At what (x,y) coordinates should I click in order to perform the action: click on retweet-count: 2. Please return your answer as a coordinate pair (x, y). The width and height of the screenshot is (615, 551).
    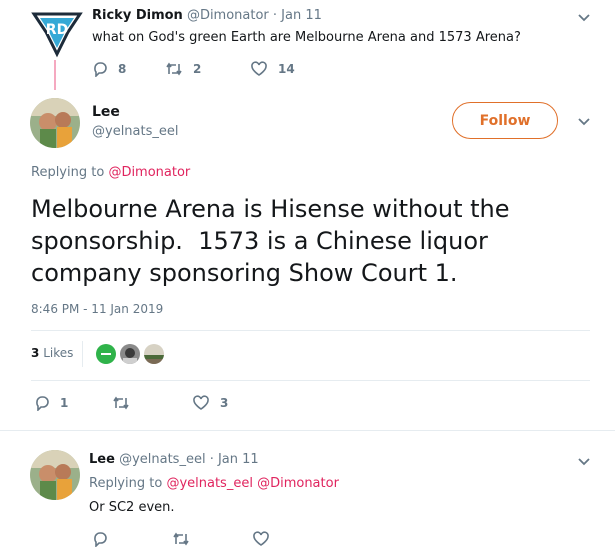
    Looking at the image, I should click on (197, 69).